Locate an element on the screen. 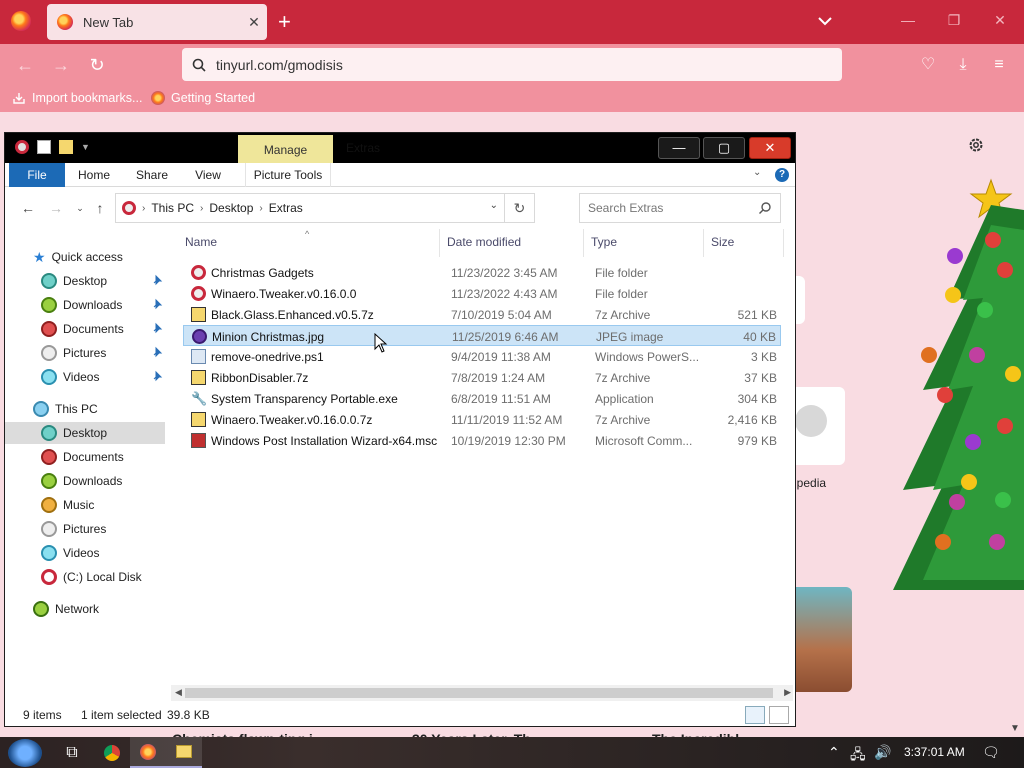  restore-browser-button: ❐ is located at coordinates (954, 22).